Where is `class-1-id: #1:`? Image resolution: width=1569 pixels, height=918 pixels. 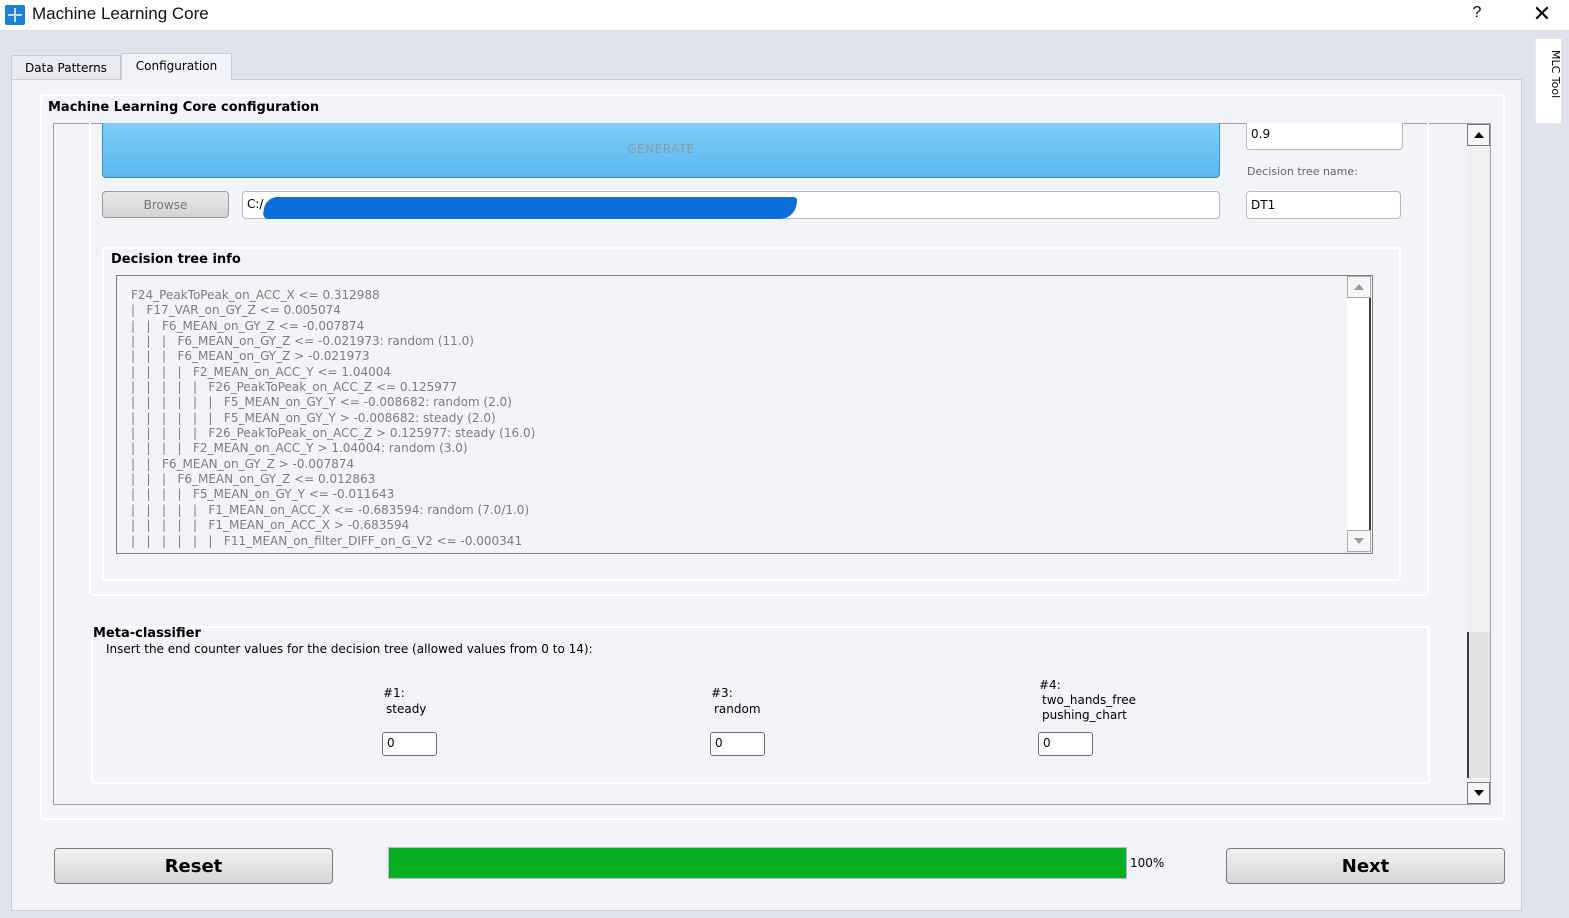 class-1-id: #1: is located at coordinates (394, 693).